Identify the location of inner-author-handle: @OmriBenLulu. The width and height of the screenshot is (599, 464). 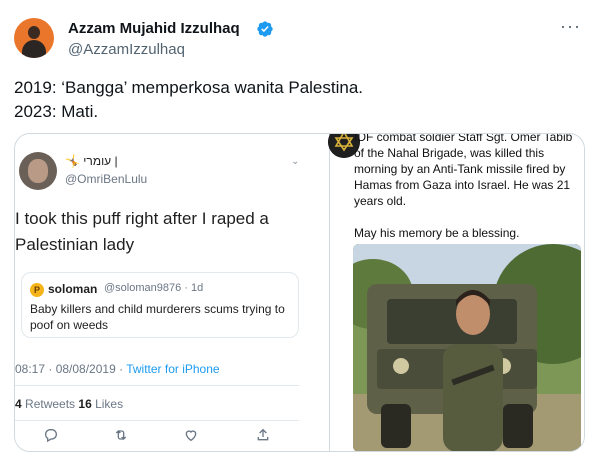
(106, 179).